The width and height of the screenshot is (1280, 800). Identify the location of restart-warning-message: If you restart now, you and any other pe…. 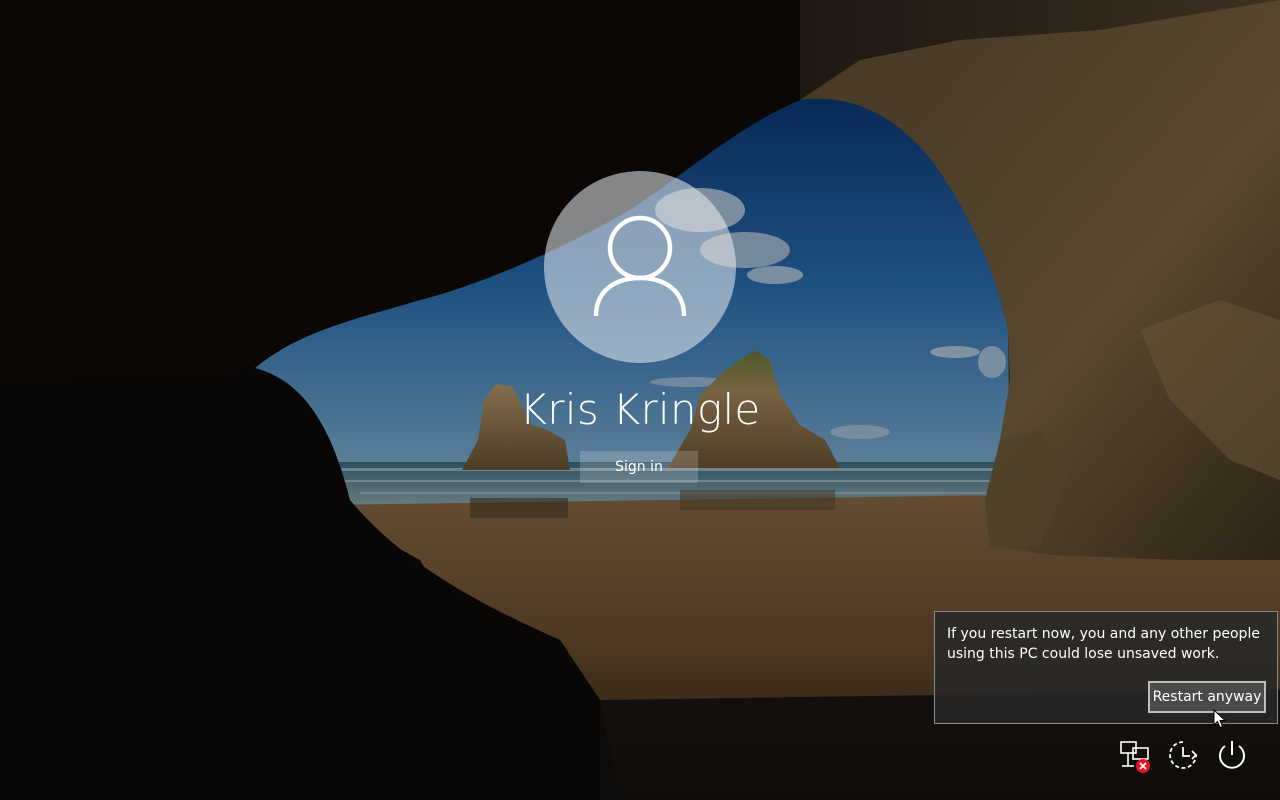
(1103, 644).